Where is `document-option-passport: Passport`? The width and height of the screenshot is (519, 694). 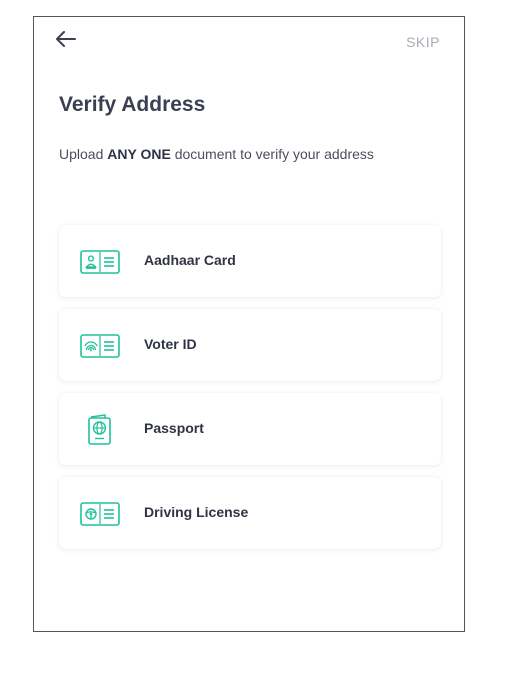 document-option-passport: Passport is located at coordinates (250, 429).